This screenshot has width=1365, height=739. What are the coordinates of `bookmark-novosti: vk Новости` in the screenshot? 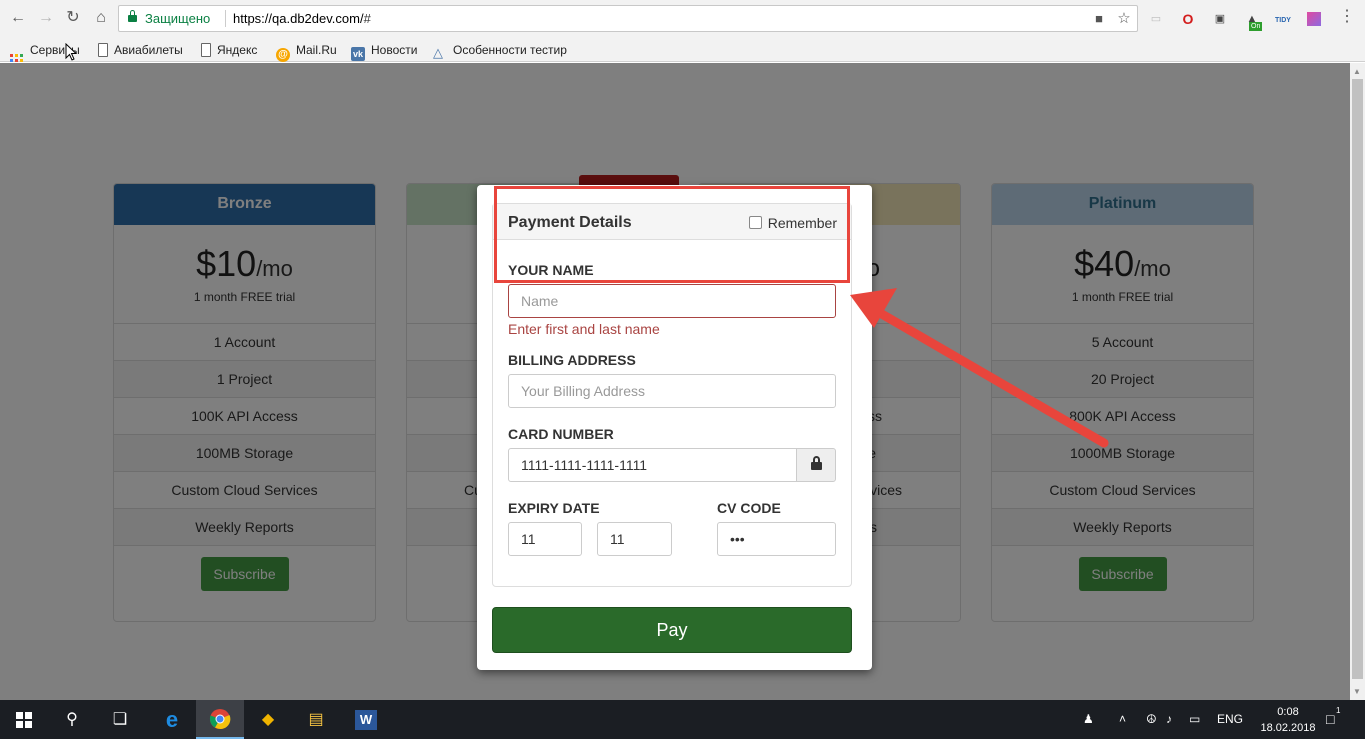 It's located at (384, 51).